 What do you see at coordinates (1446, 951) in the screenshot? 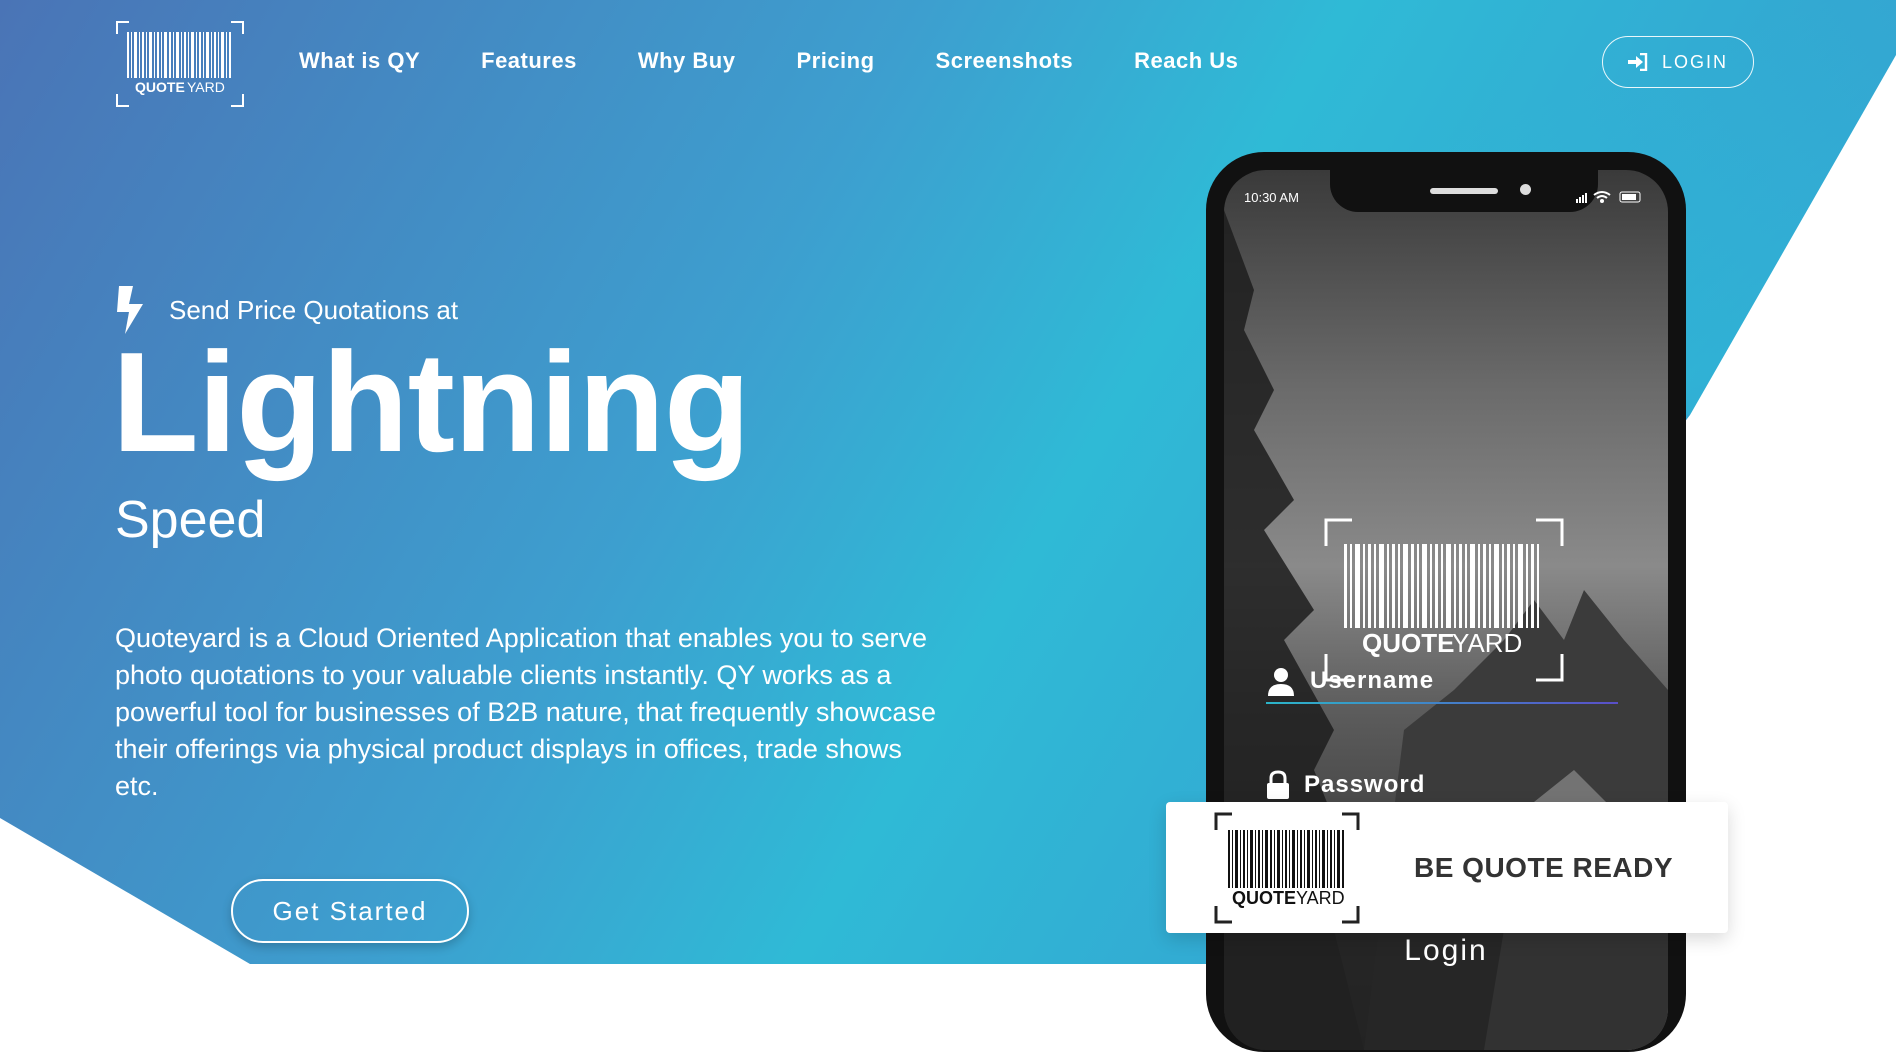
I see `phone-login-button: Login` at bounding box center [1446, 951].